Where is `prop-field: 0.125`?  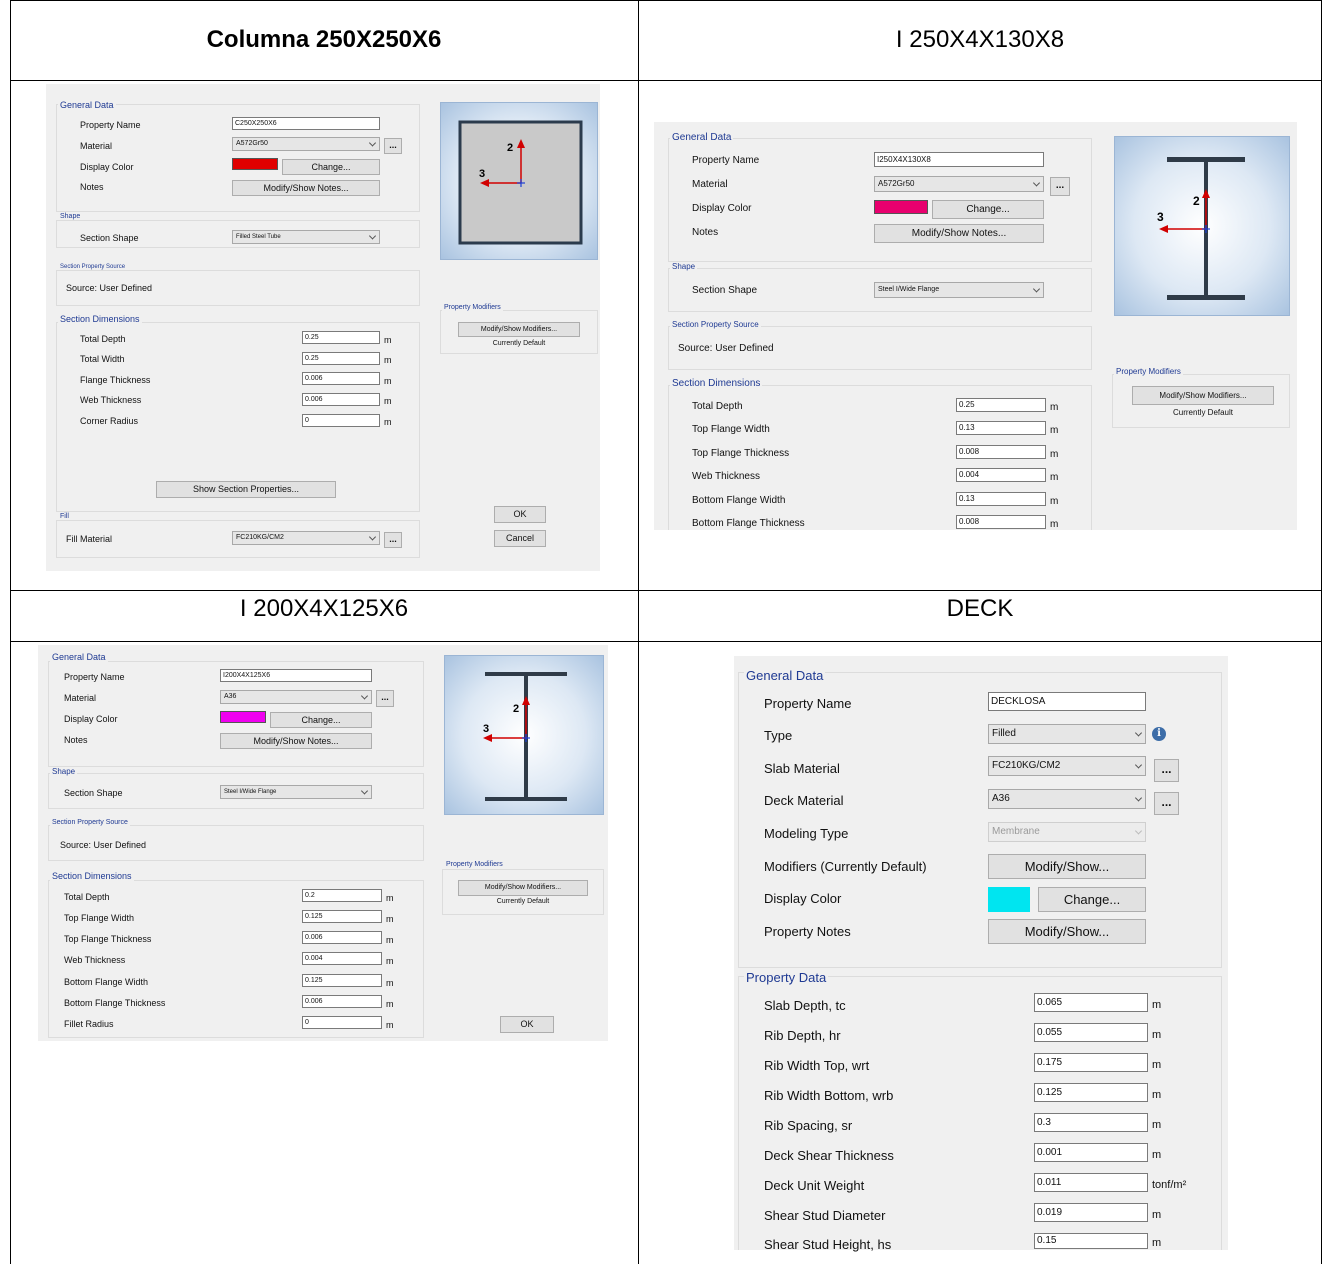 prop-field: 0.125 is located at coordinates (1091, 1092).